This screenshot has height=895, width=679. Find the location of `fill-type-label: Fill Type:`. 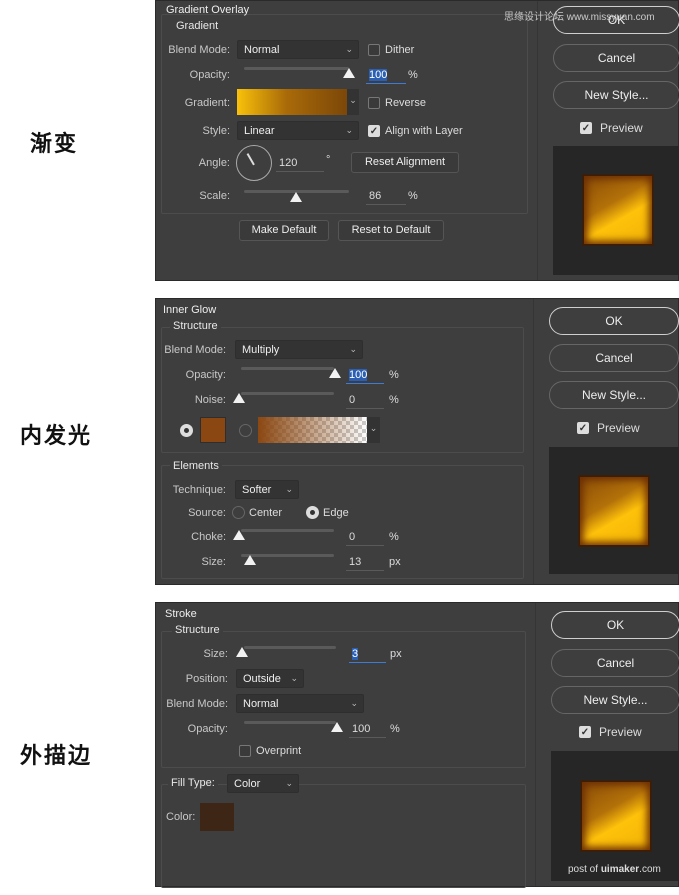

fill-type-label: Fill Type: is located at coordinates (193, 783).